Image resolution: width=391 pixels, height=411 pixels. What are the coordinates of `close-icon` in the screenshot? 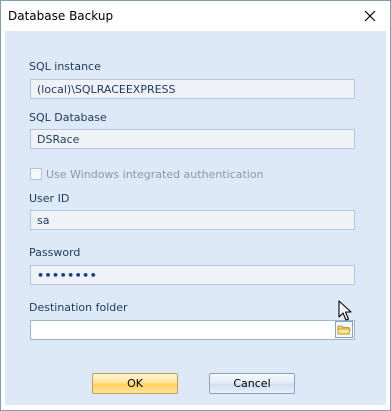 It's located at (370, 16).